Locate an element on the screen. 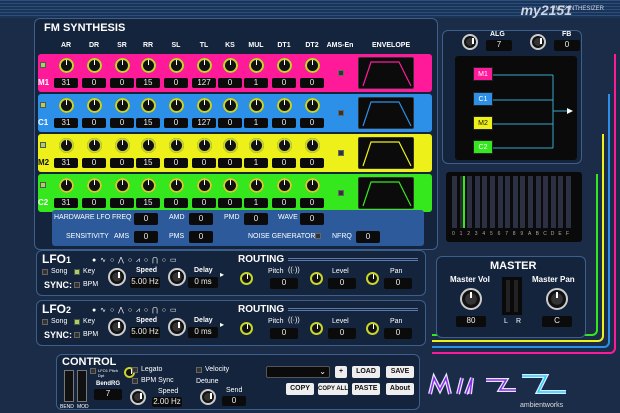 Image resolution: width=620 pixels, height=413 pixels. amd-value: 0 is located at coordinates (201, 219).